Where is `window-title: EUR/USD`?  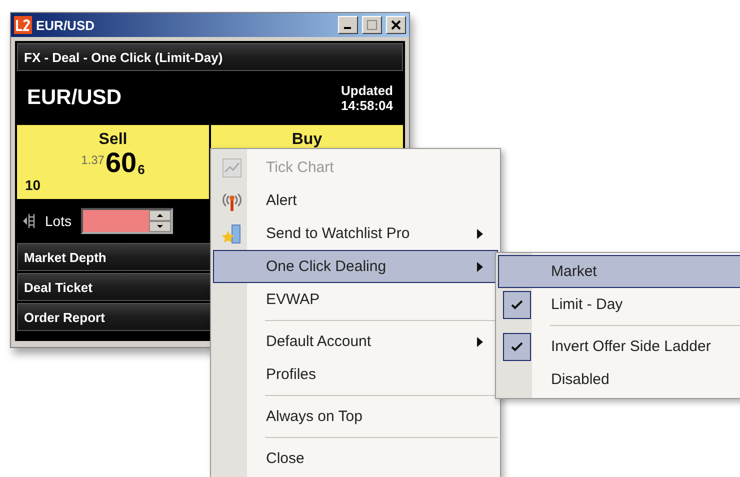
window-title: EUR/USD is located at coordinates (66, 25).